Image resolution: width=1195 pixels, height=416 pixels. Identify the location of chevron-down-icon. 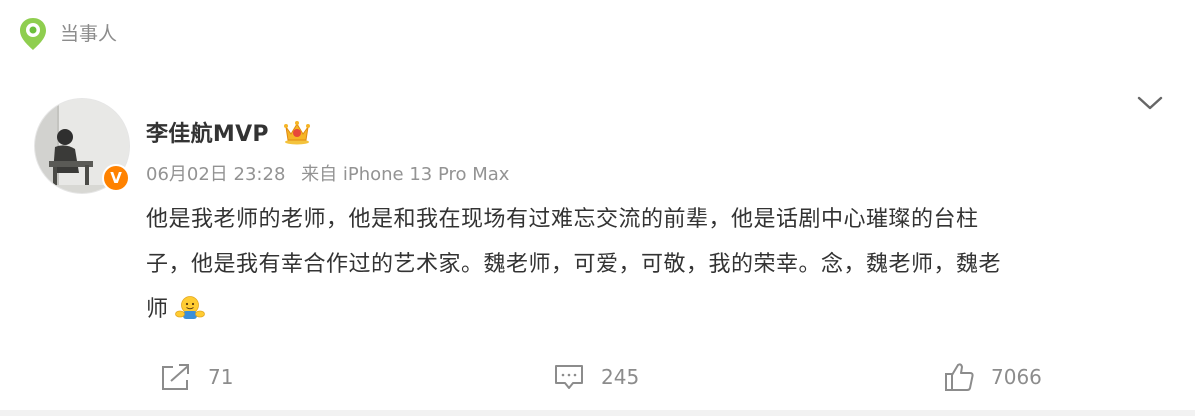
(1150, 103).